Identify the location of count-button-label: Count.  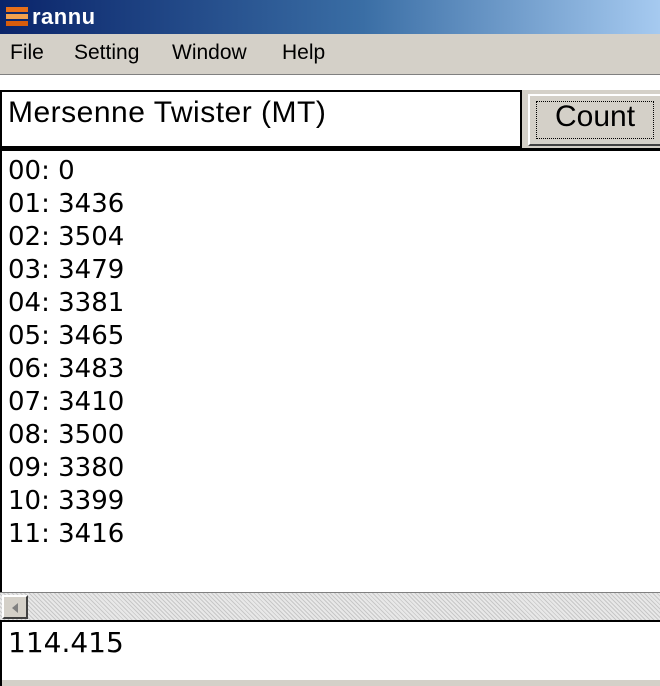
(595, 116).